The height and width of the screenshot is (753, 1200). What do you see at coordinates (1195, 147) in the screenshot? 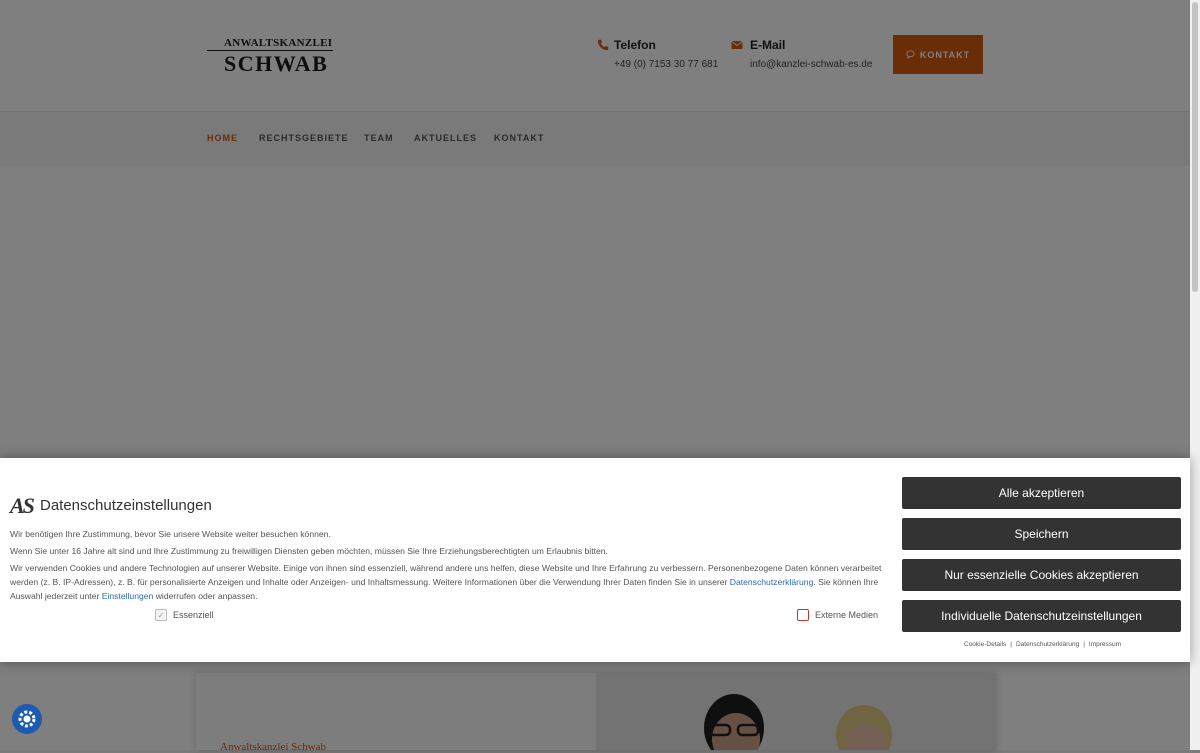
I see `scrollbar-thumb` at bounding box center [1195, 147].